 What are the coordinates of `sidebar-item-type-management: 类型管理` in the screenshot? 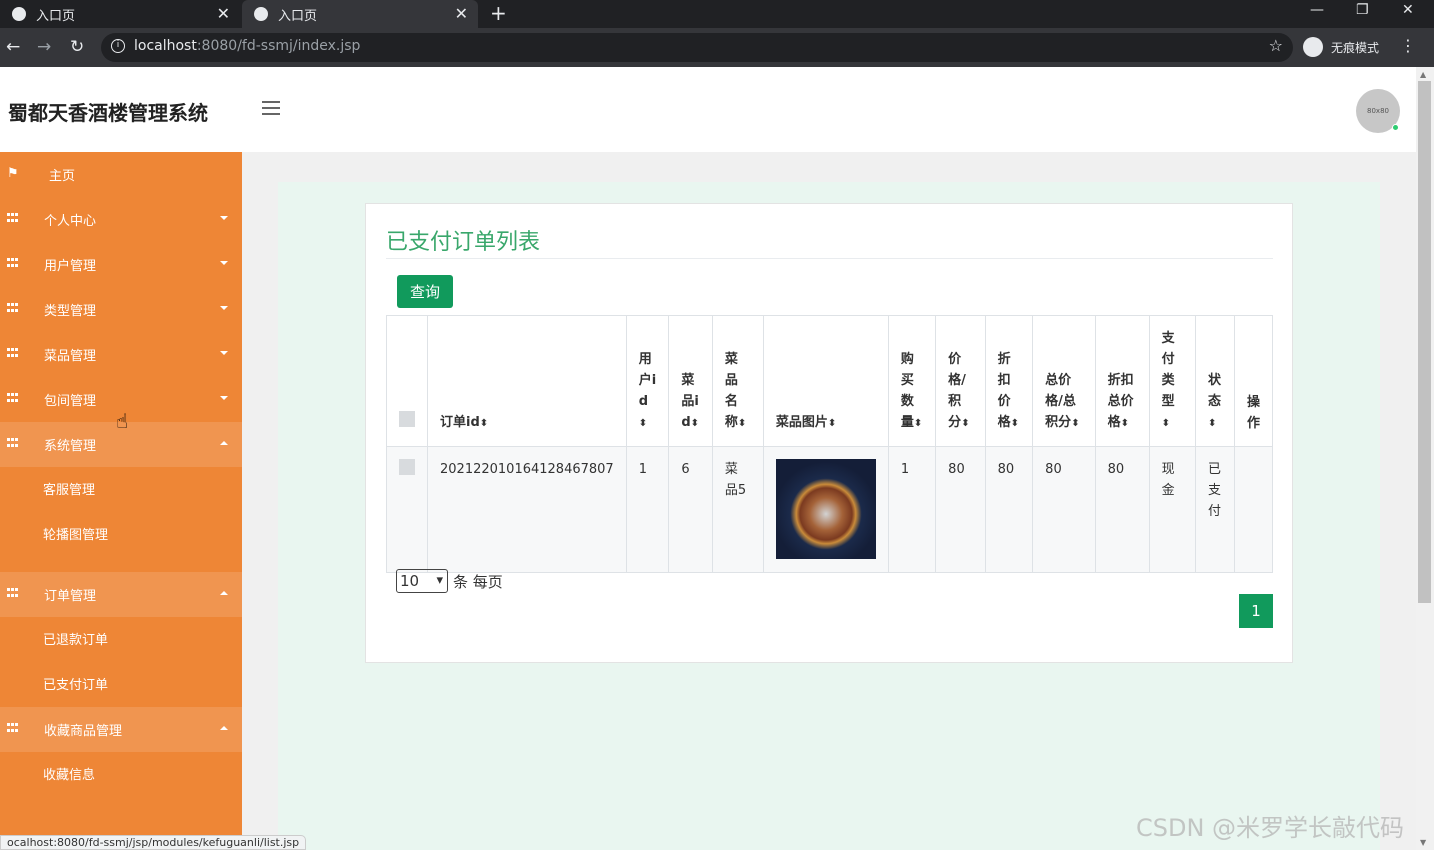 It's located at (121, 309).